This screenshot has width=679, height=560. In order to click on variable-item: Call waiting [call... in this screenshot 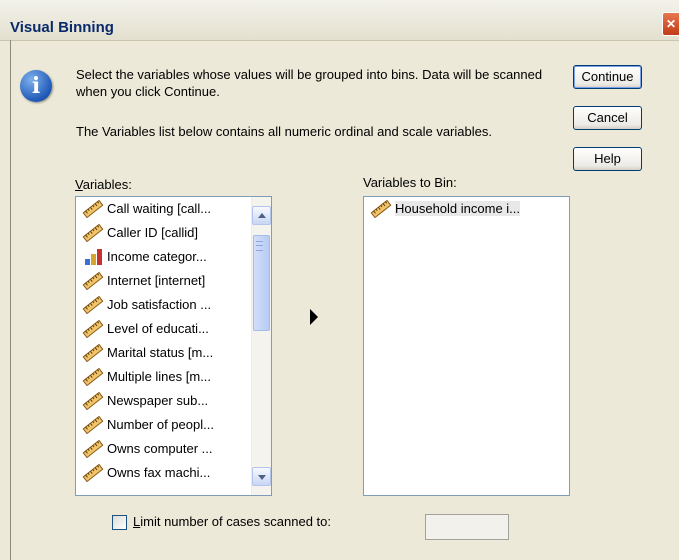, I will do `click(163, 209)`.